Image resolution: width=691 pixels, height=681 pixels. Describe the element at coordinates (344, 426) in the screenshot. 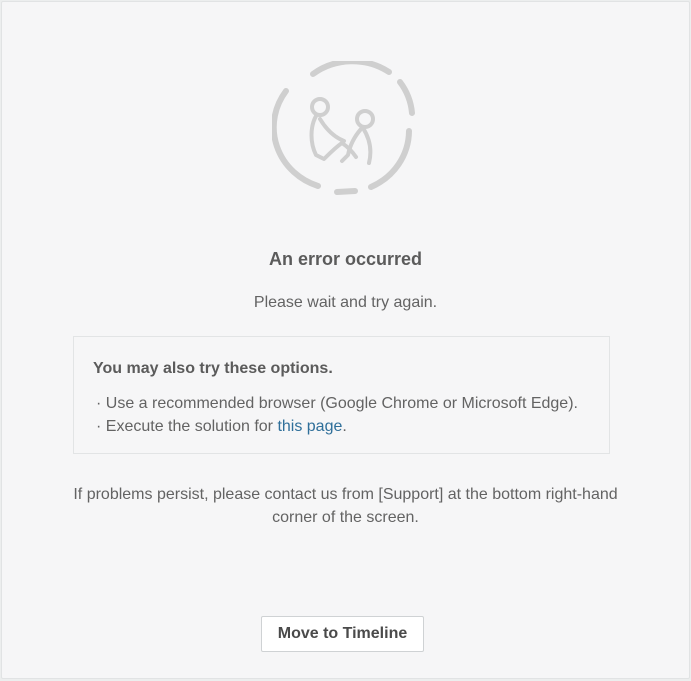

I see `option-text-period: .` at that location.